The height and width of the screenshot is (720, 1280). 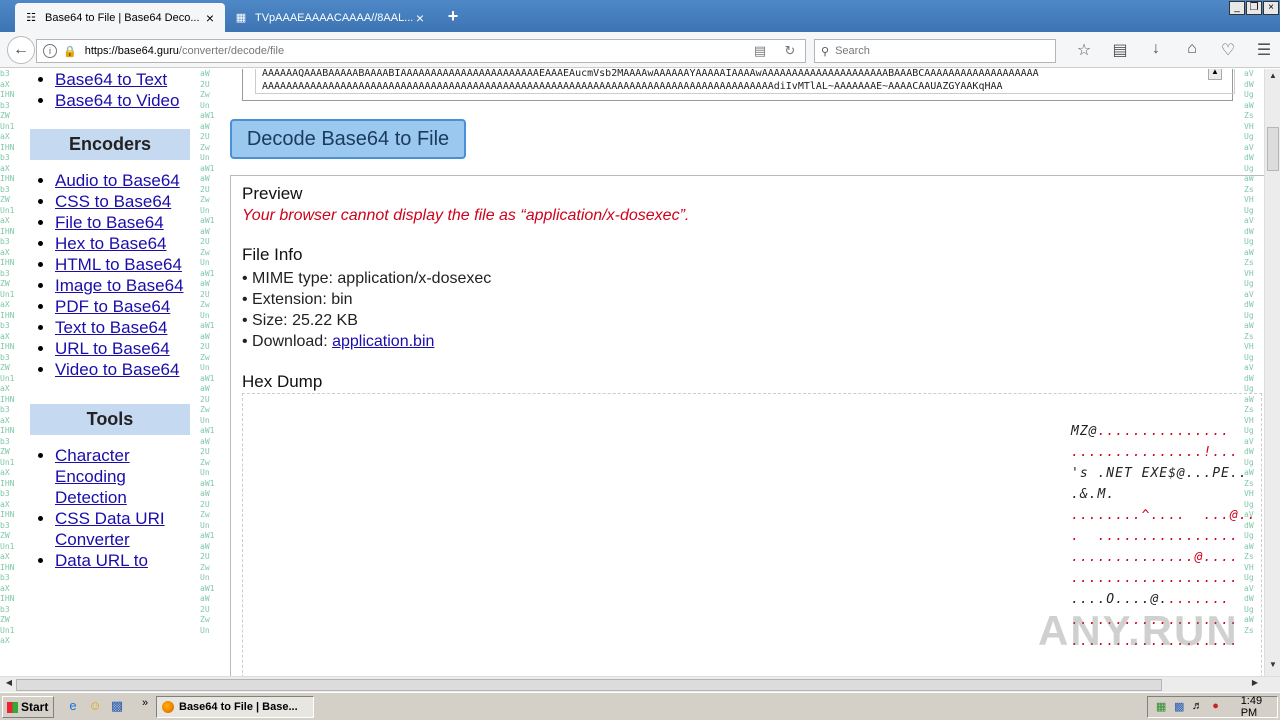 What do you see at coordinates (1156, 50) in the screenshot?
I see `download-icon: ↓` at bounding box center [1156, 50].